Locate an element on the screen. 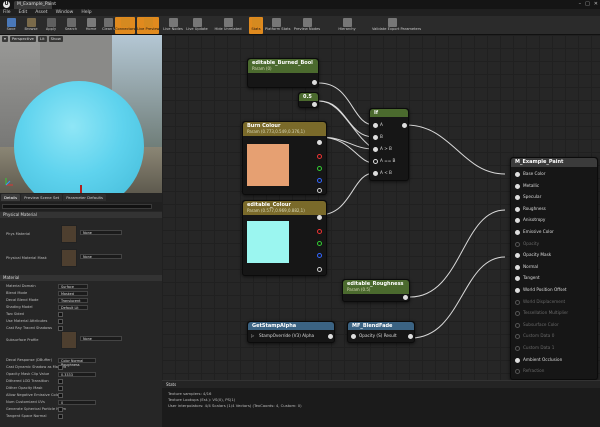 The height and width of the screenshot is (427, 600). result-pin-world-position-offset-icon is located at coordinates (517, 290).